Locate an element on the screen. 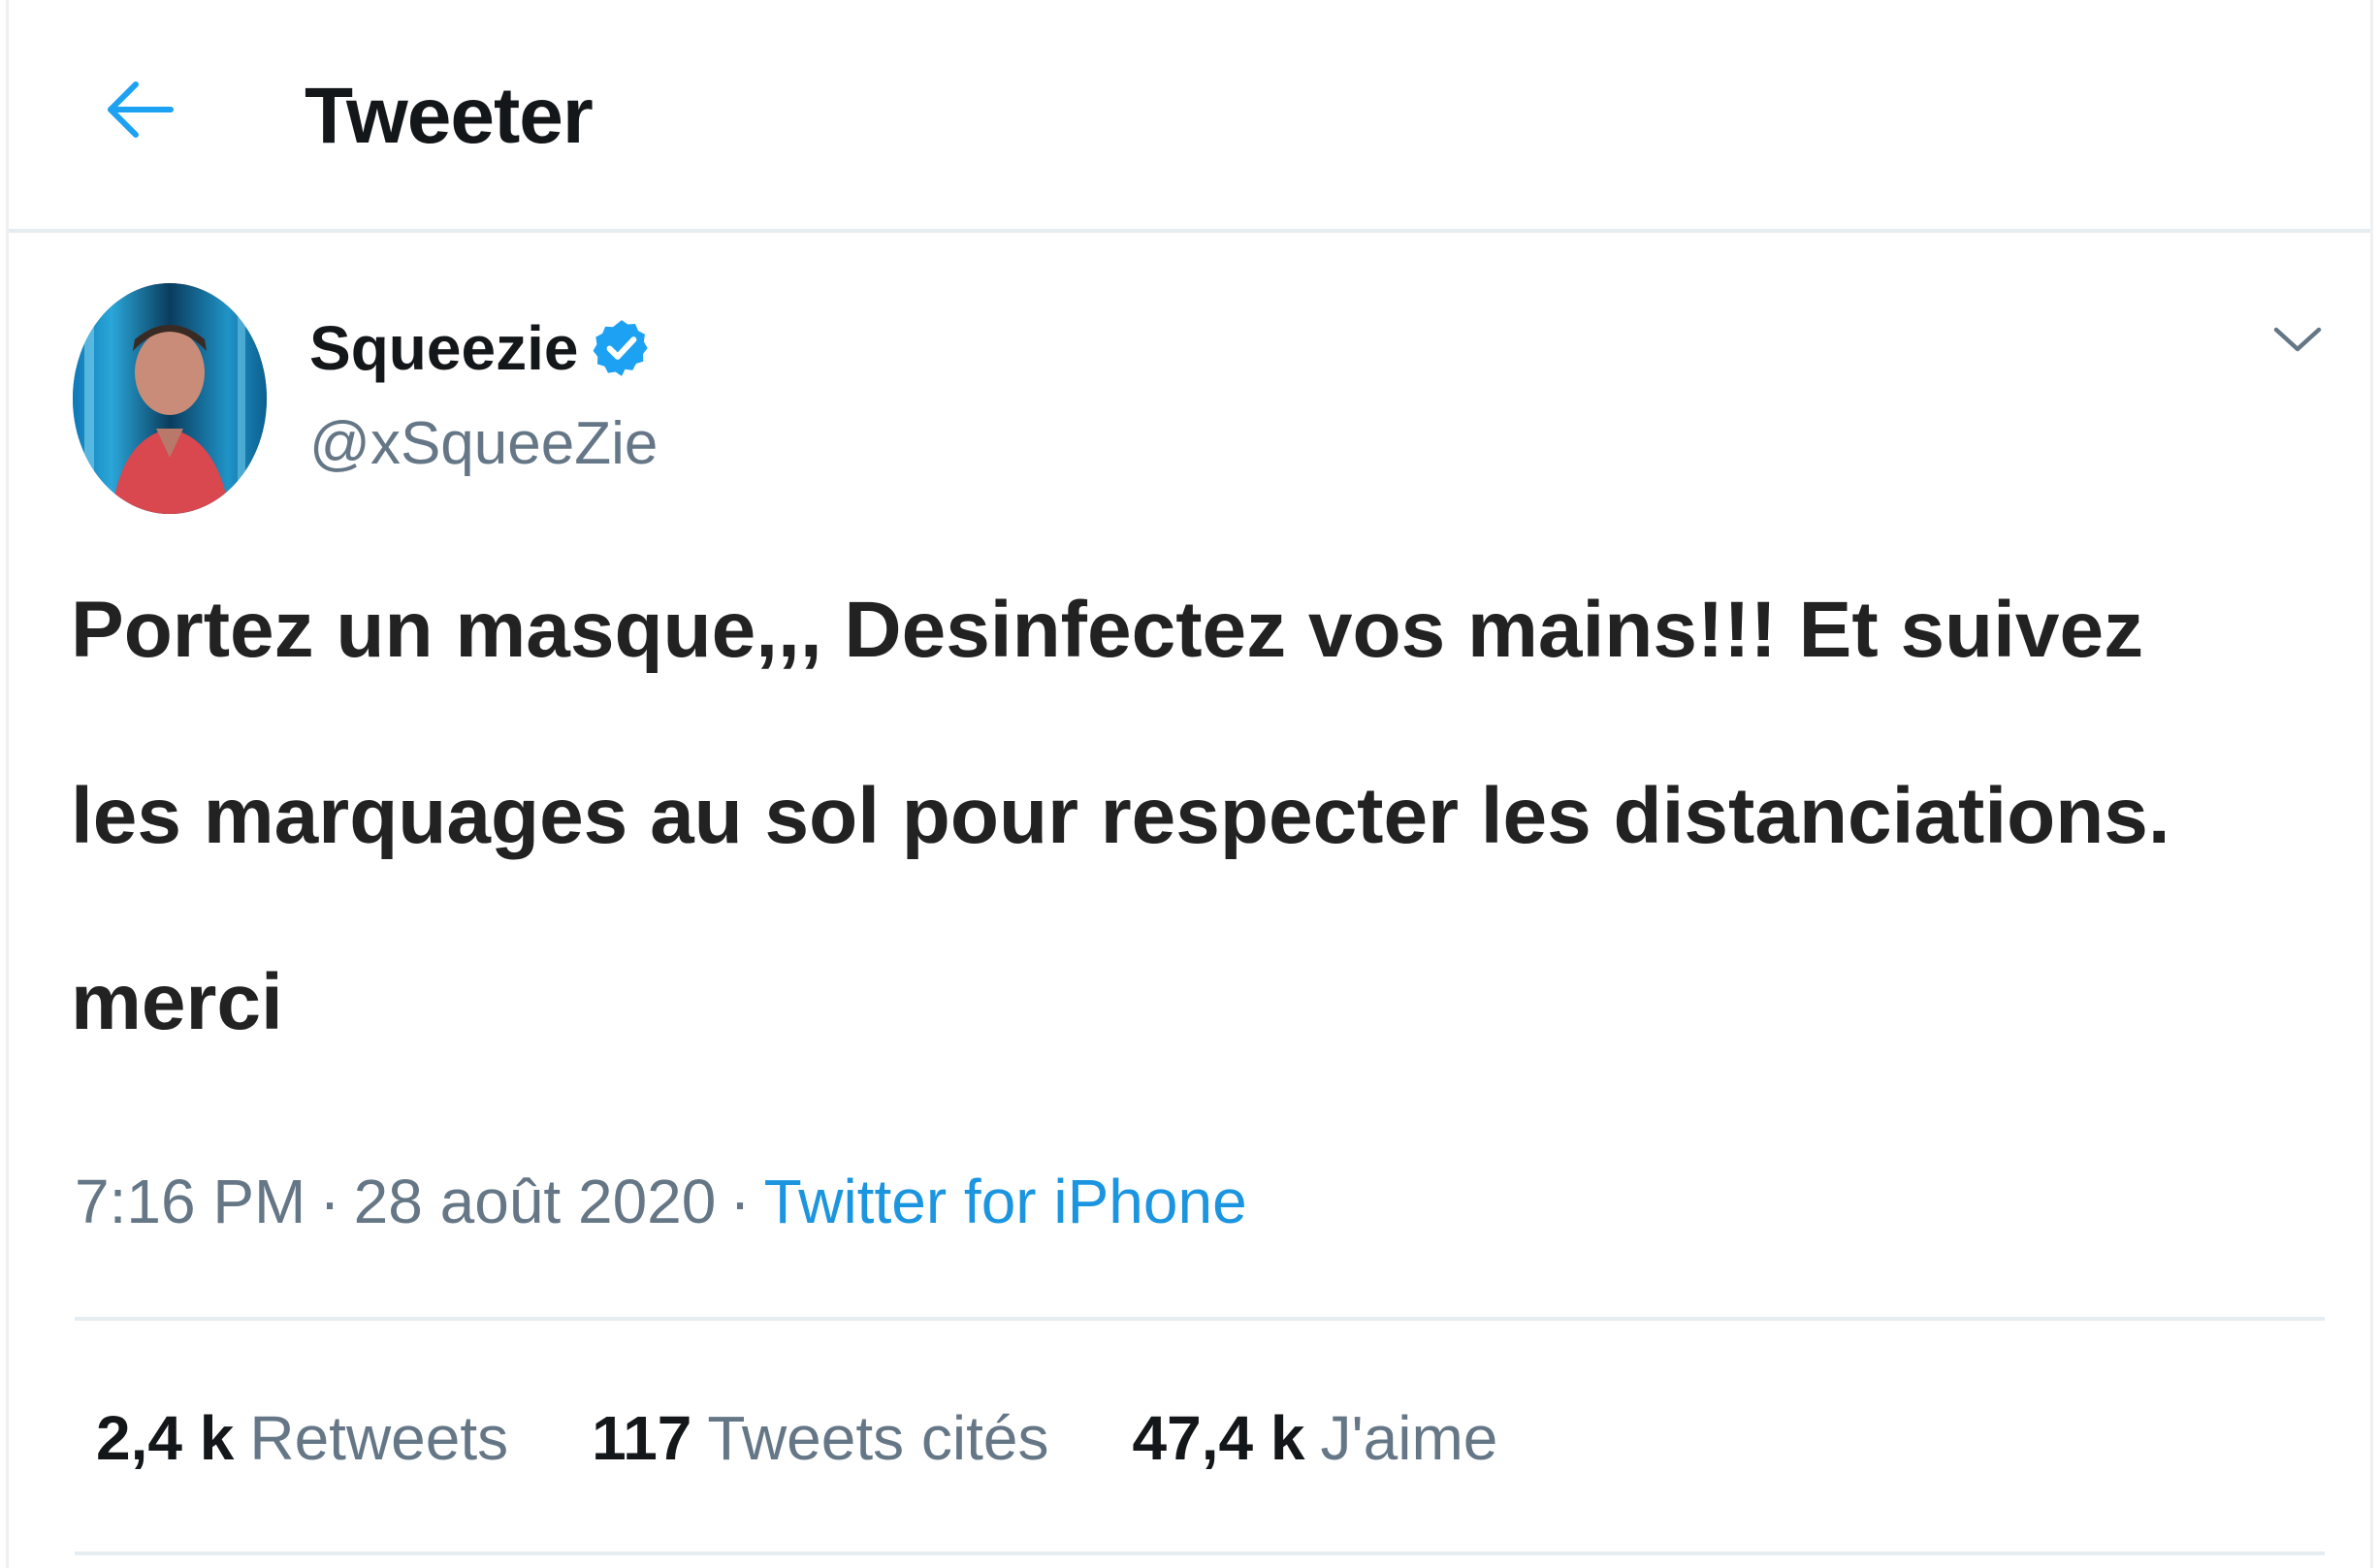  tweet-meta: 7:16 PM · 28 août 2020 · Twitter for iPhone is located at coordinates (661, 1201).